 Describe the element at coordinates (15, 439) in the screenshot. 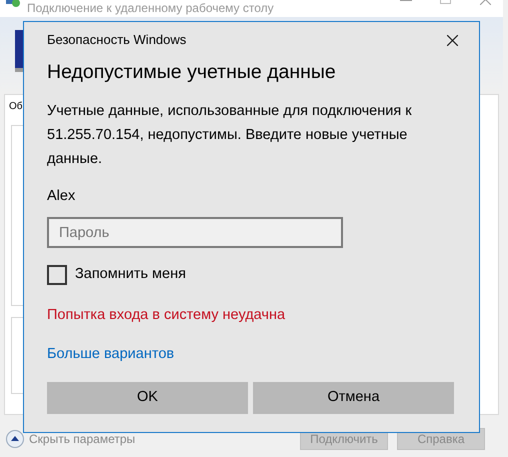

I see `collapse-icon` at that location.